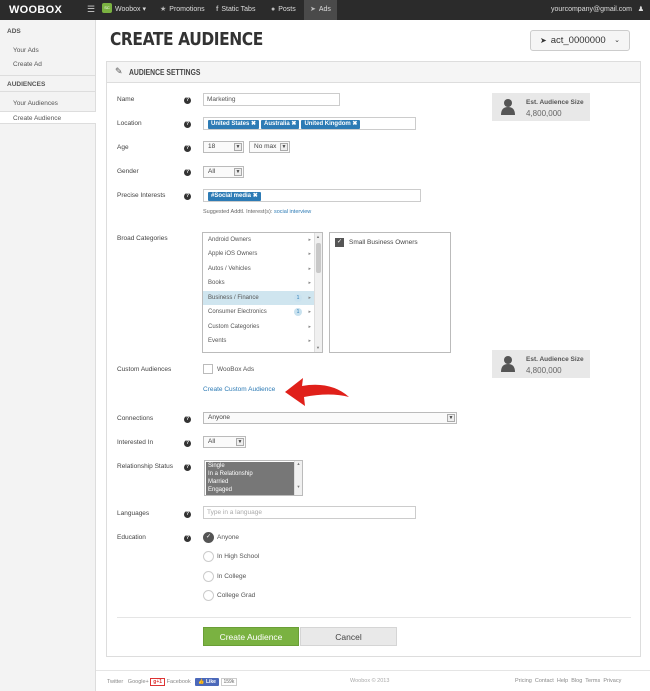 The height and width of the screenshot is (691, 650). Describe the element at coordinates (273, 9) in the screenshot. I see `comment-icon: ●` at that location.